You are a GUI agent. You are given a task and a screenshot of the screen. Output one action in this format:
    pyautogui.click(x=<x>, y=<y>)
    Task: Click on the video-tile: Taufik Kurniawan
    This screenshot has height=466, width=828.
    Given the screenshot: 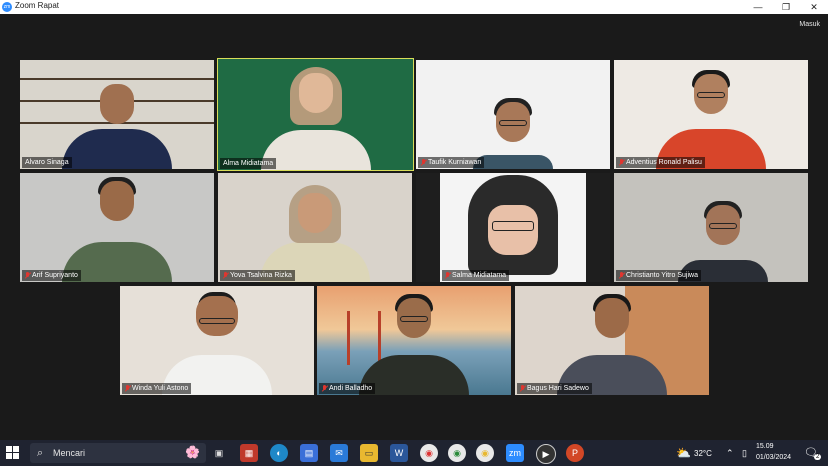 What is the action you would take?
    pyautogui.click(x=513, y=114)
    